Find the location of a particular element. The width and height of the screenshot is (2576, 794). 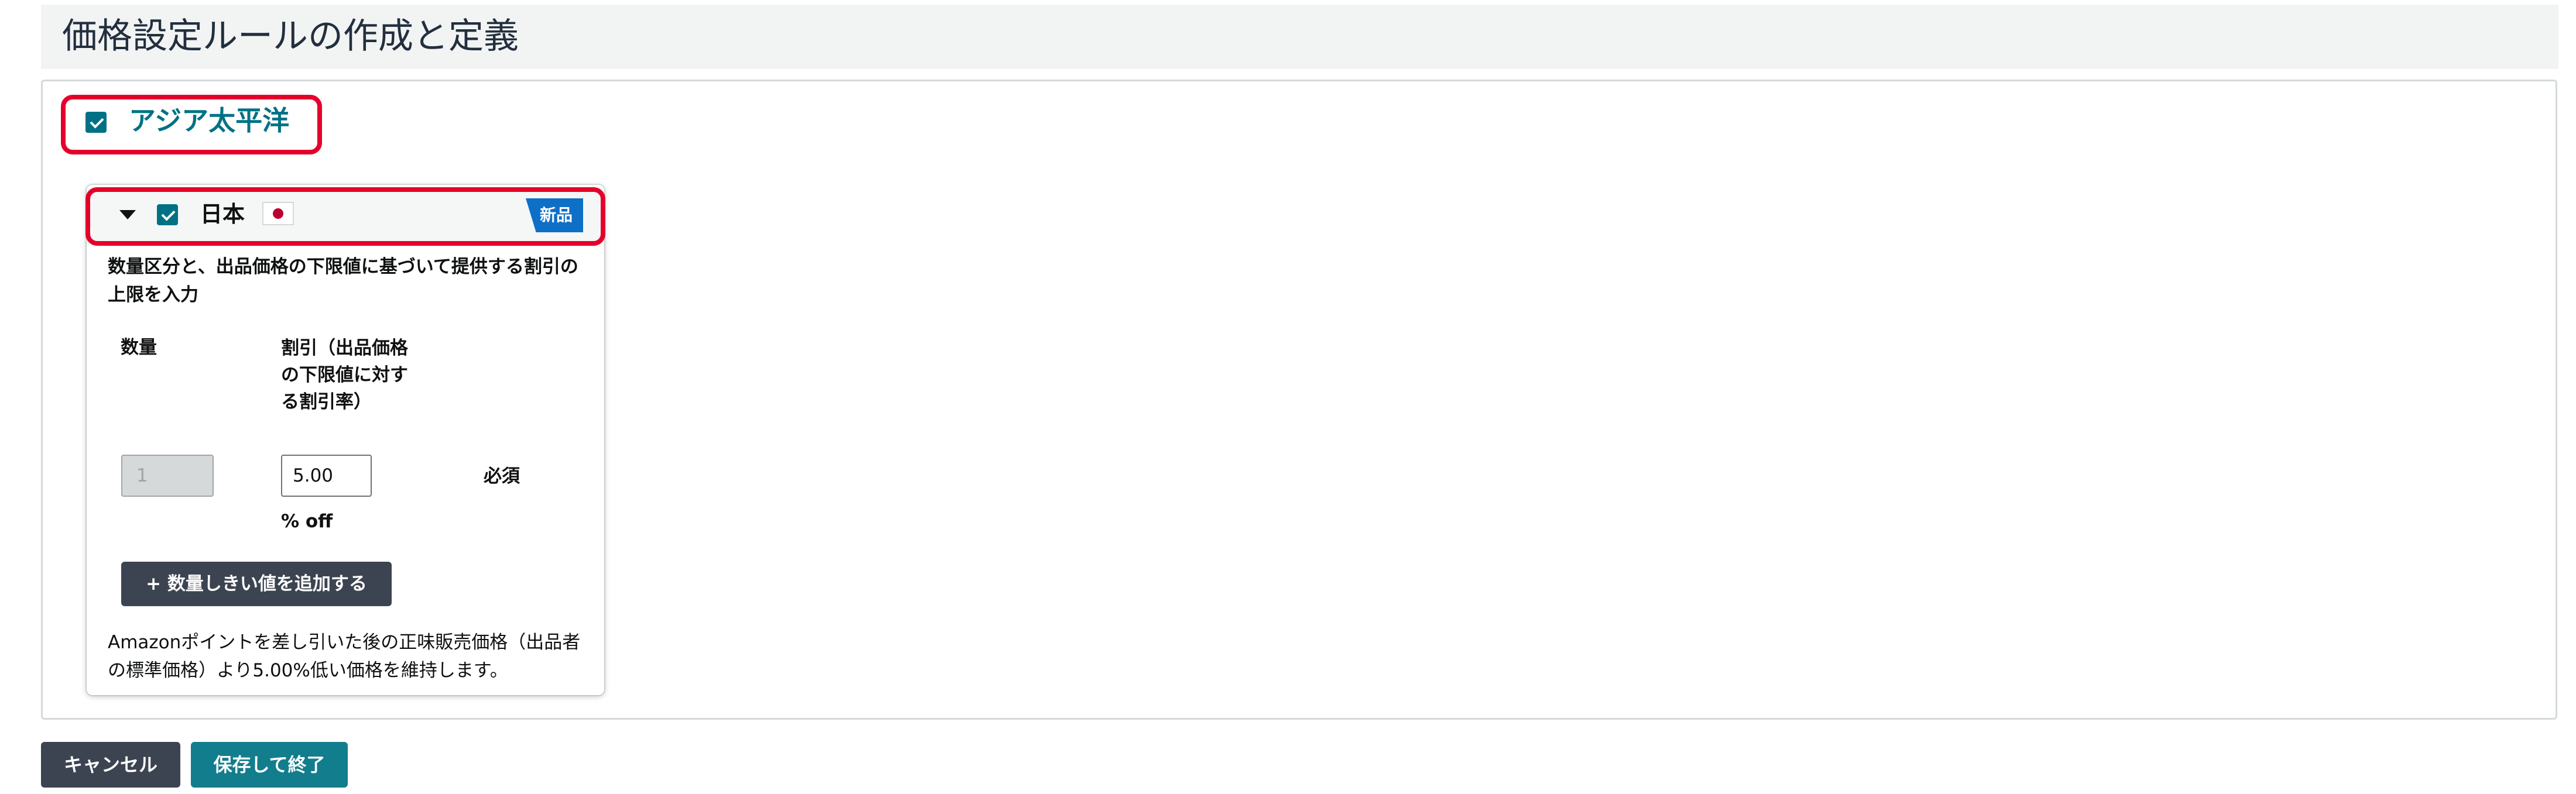

required-label: 必須 is located at coordinates (502, 477).